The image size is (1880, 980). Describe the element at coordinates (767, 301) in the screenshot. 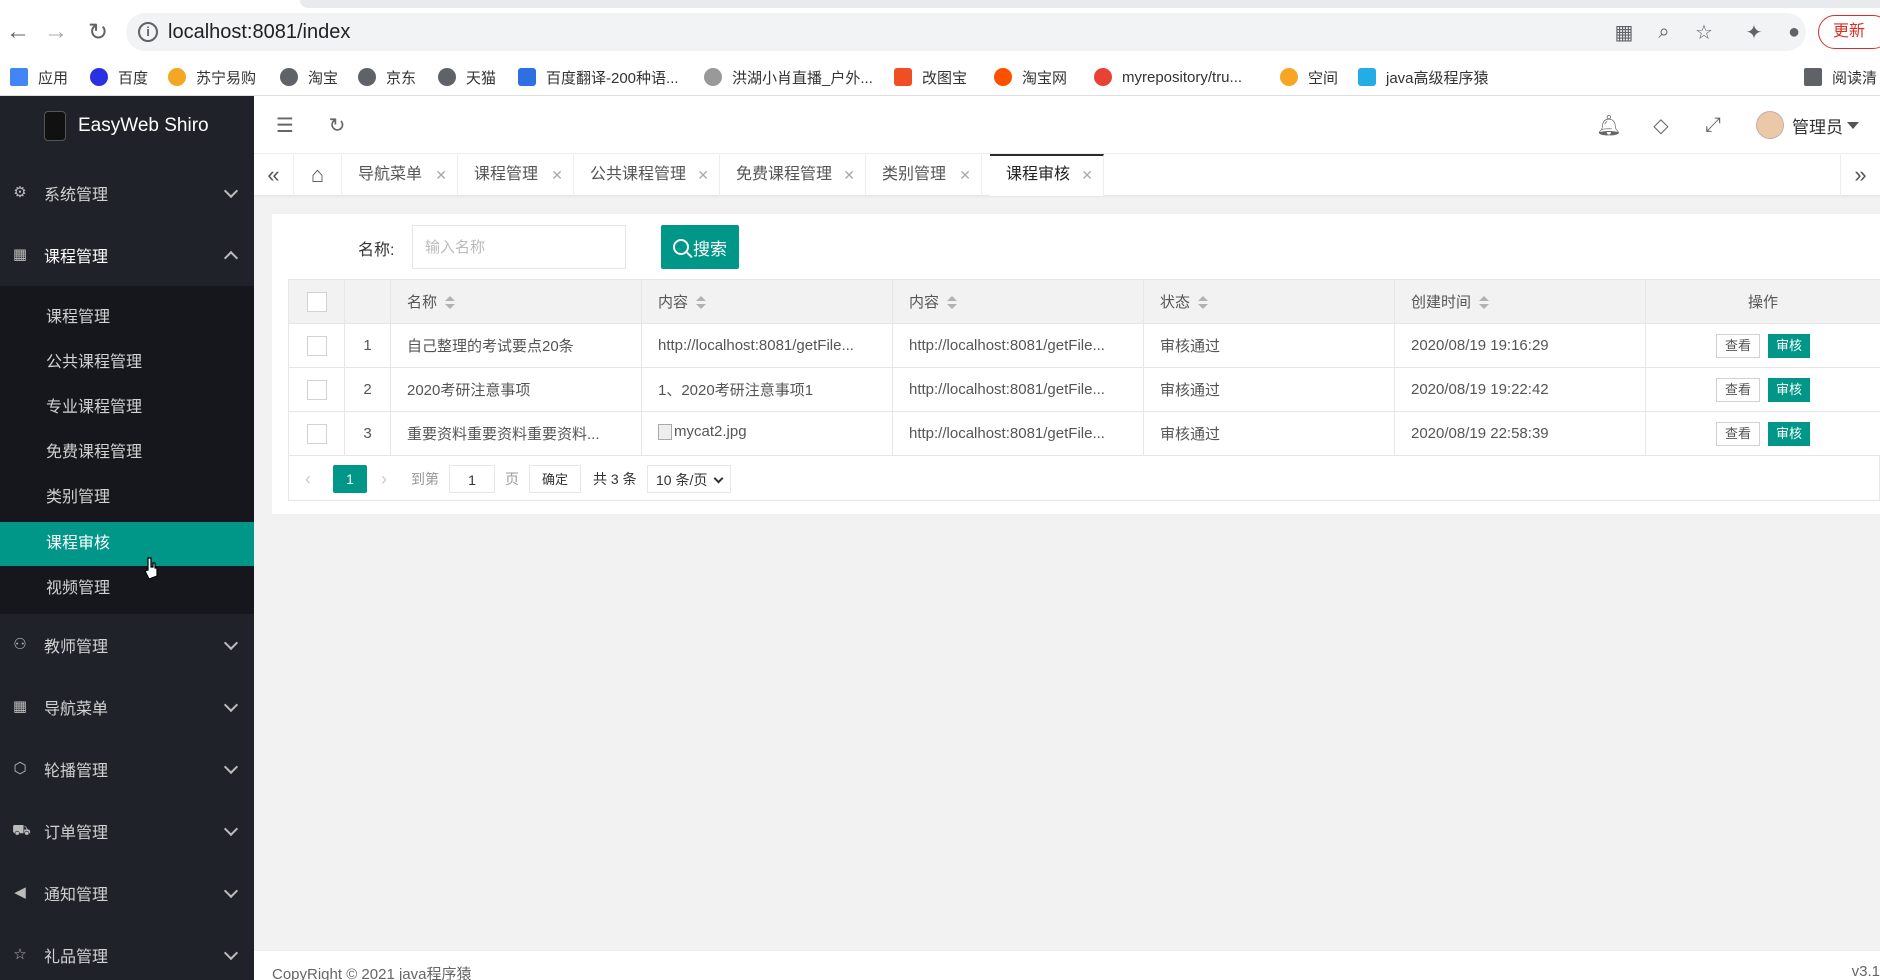

I see `column-header-content: 内容` at that location.